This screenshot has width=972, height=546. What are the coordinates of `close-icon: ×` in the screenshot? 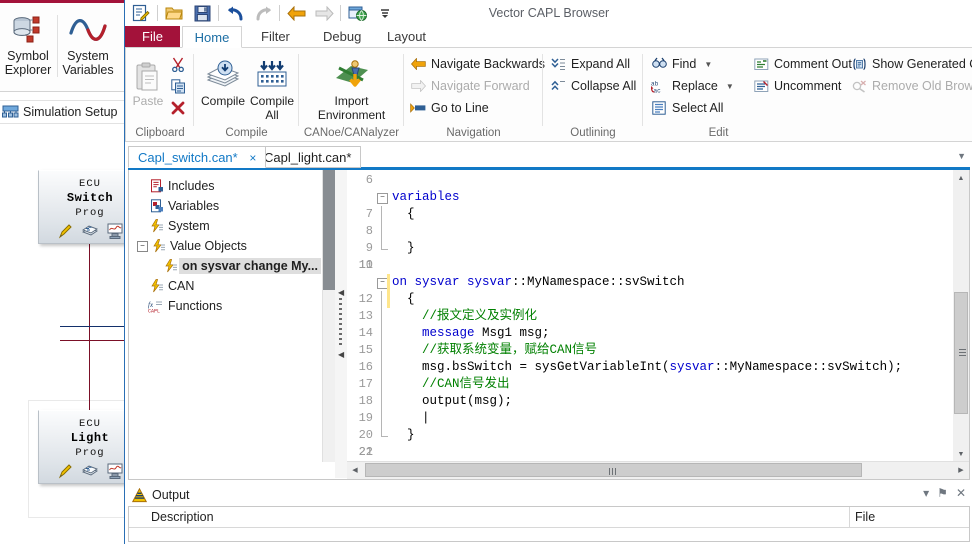 It's located at (252, 158).